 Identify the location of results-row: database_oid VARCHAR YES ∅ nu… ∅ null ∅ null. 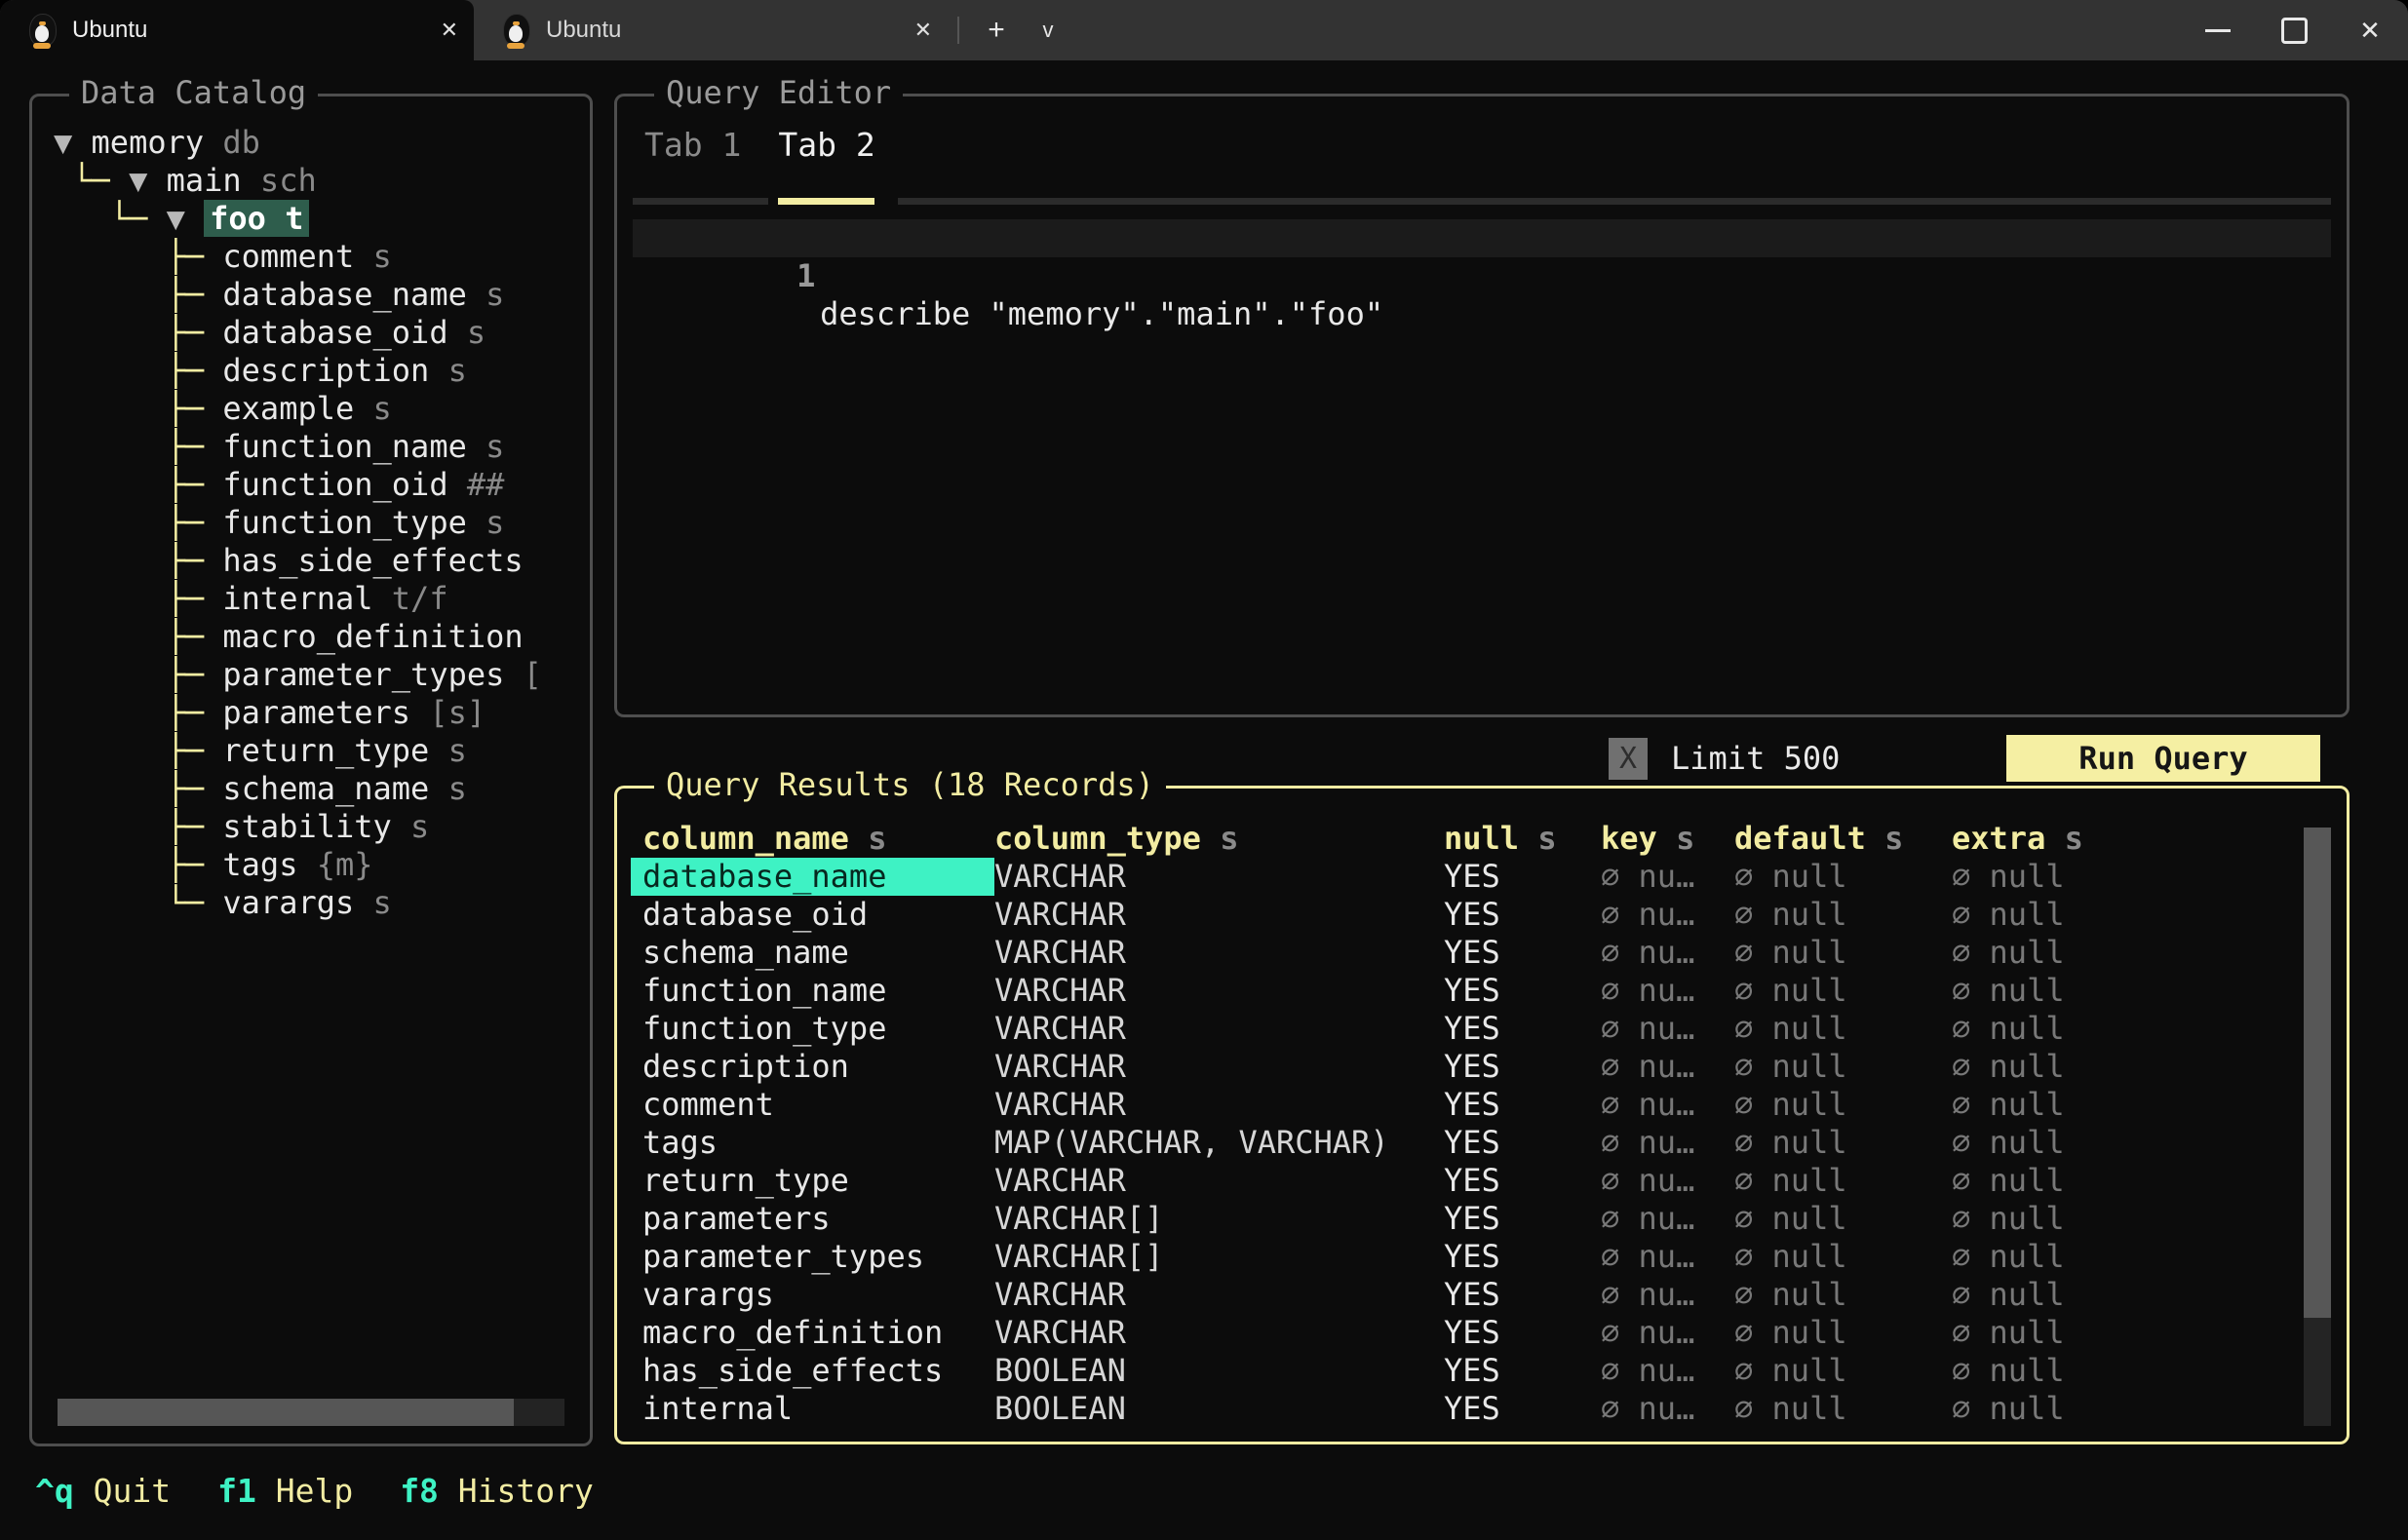
(1454, 915).